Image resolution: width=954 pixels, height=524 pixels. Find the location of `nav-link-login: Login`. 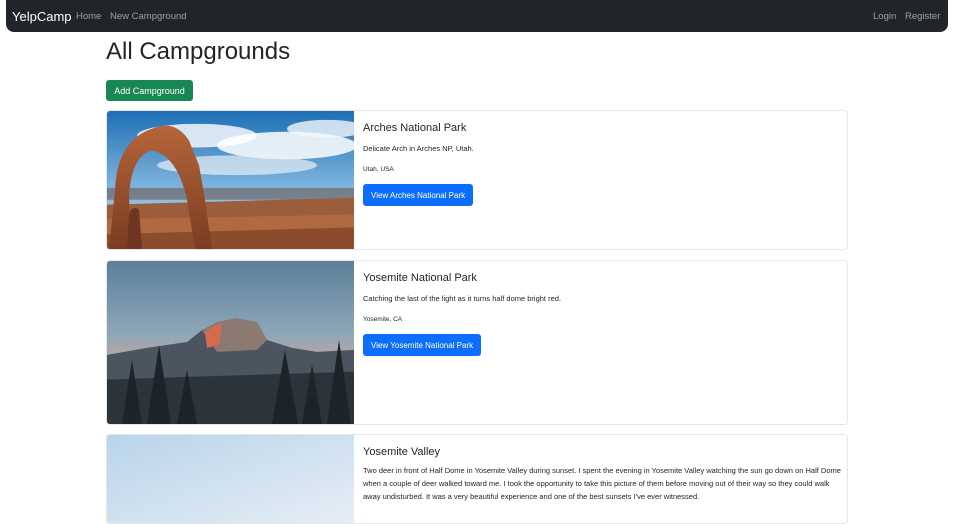

nav-link-login: Login is located at coordinates (884, 16).